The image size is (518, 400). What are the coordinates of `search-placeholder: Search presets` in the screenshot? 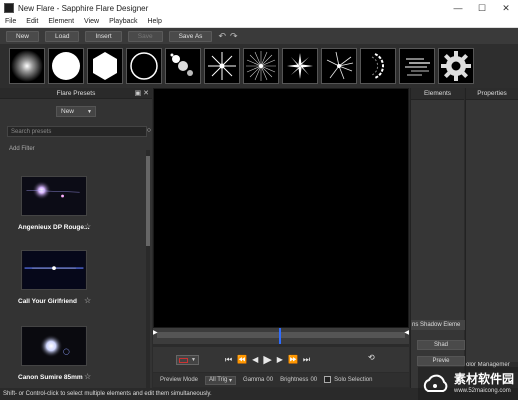 It's located at (31, 131).